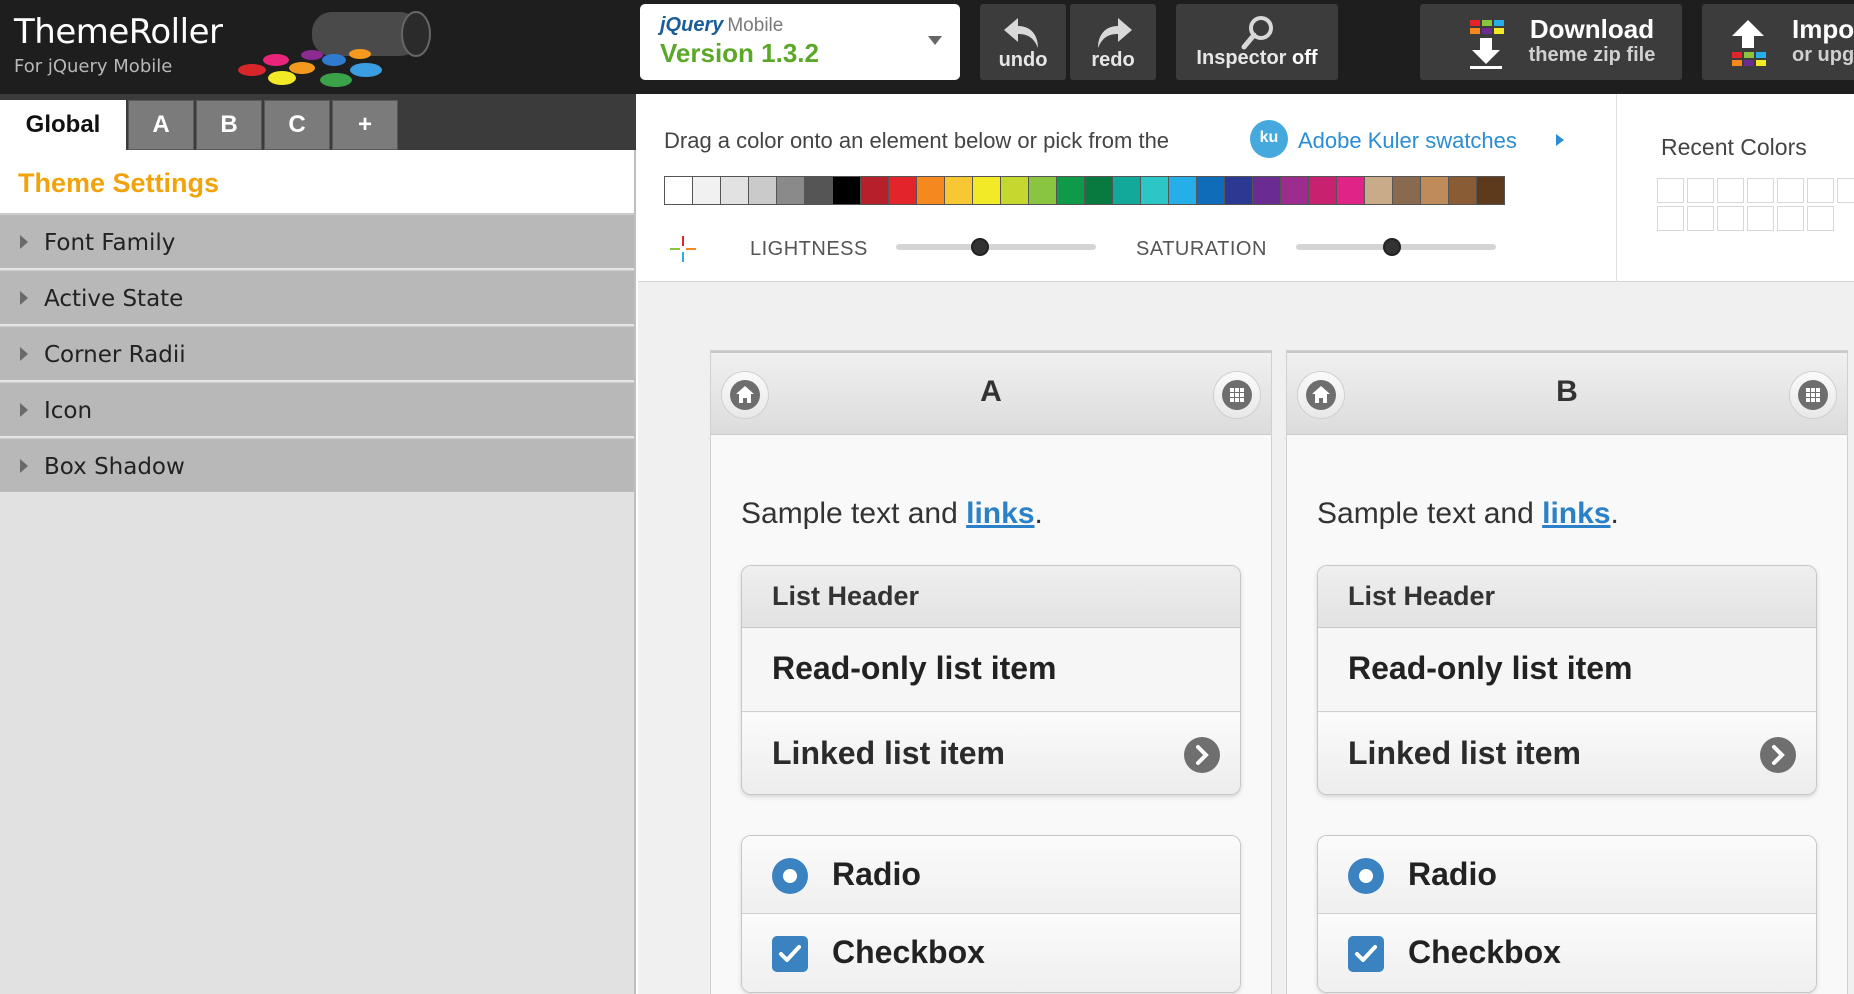  I want to click on radio-label: Radio, so click(876, 874).